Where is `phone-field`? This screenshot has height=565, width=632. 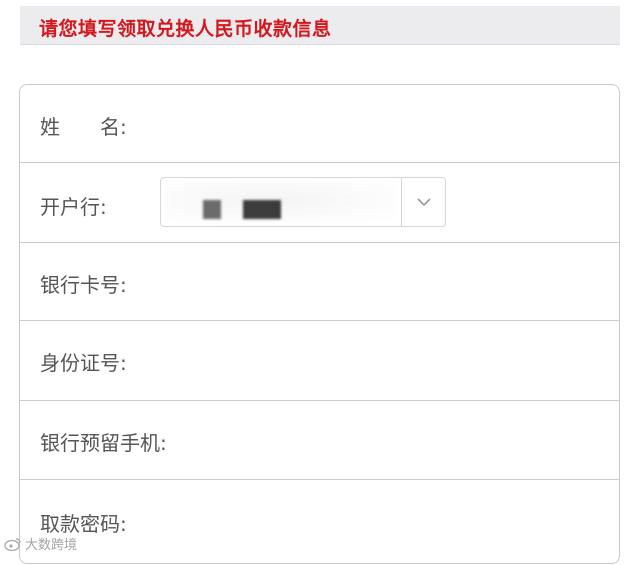 phone-field is located at coordinates (374, 440).